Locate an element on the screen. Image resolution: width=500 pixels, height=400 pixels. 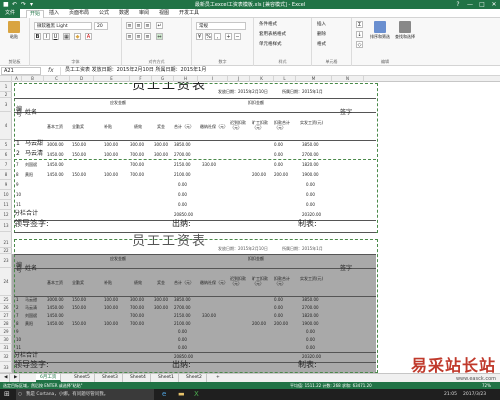
deduct-group-header: 扣扣金额 is located at coordinates (256, 258).